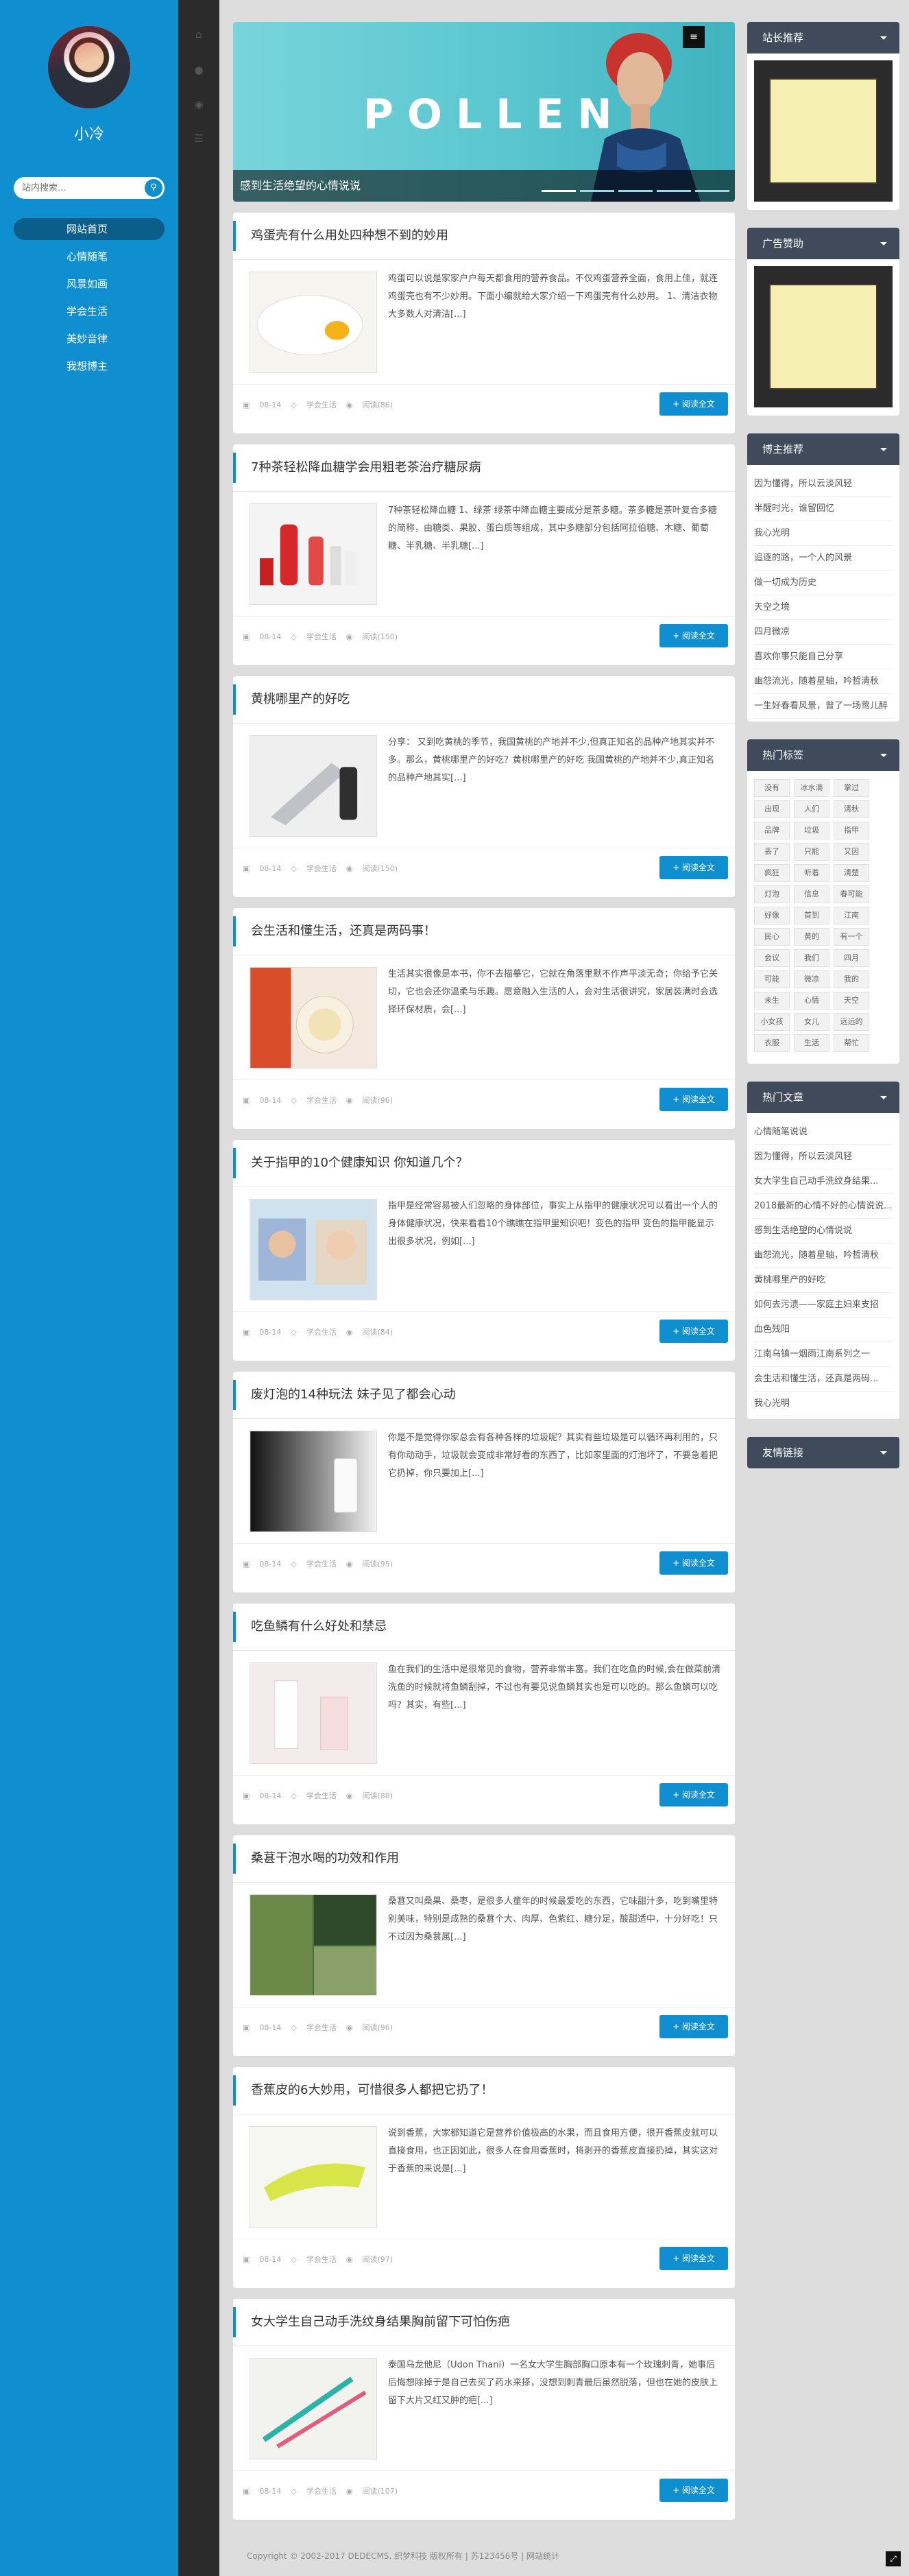 This screenshot has height=2576, width=909. I want to click on hot-article-link: 黄桃哪里产的好吃, so click(823, 1280).